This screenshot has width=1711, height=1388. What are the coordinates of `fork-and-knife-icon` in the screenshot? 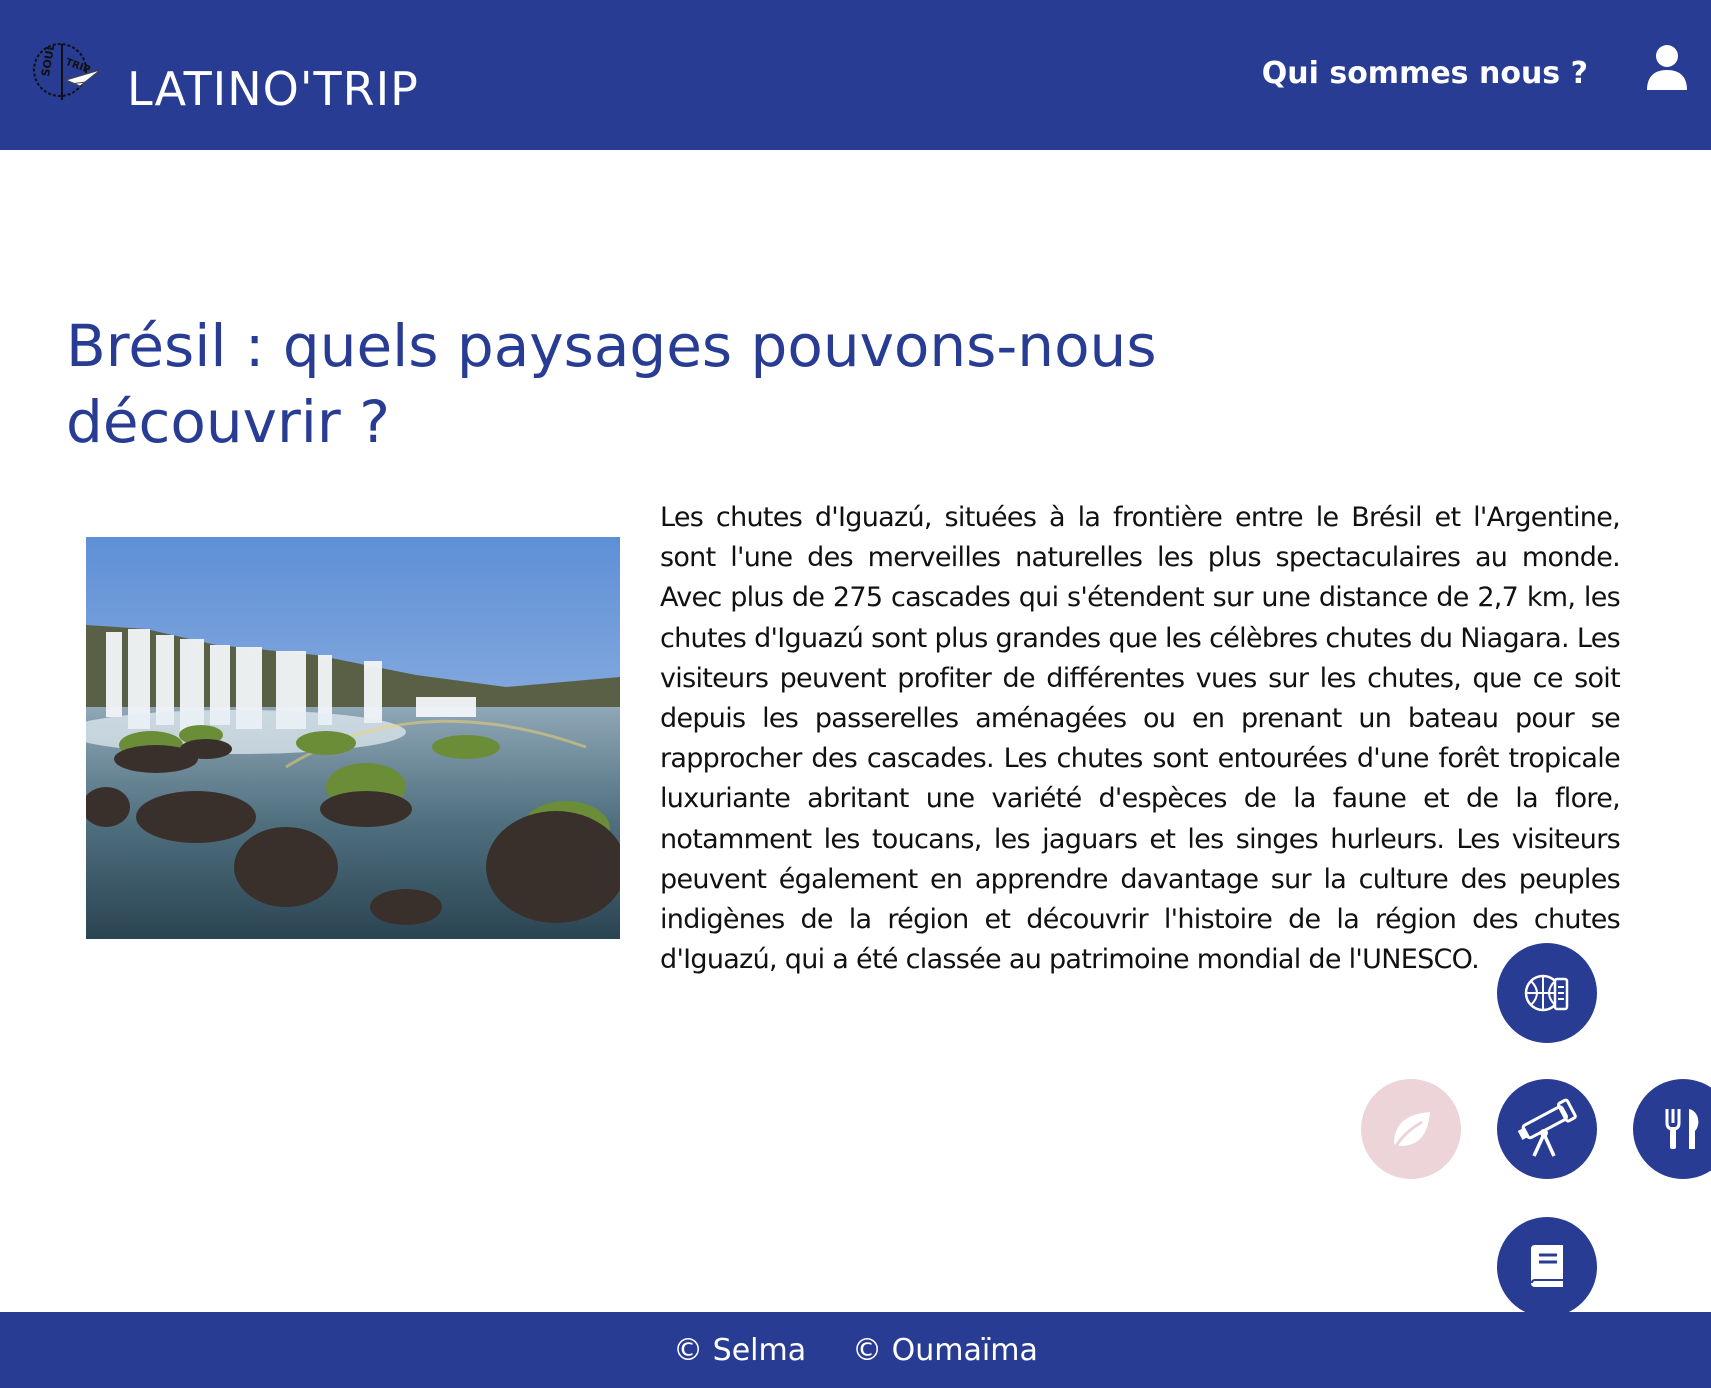 It's located at (1682, 1129).